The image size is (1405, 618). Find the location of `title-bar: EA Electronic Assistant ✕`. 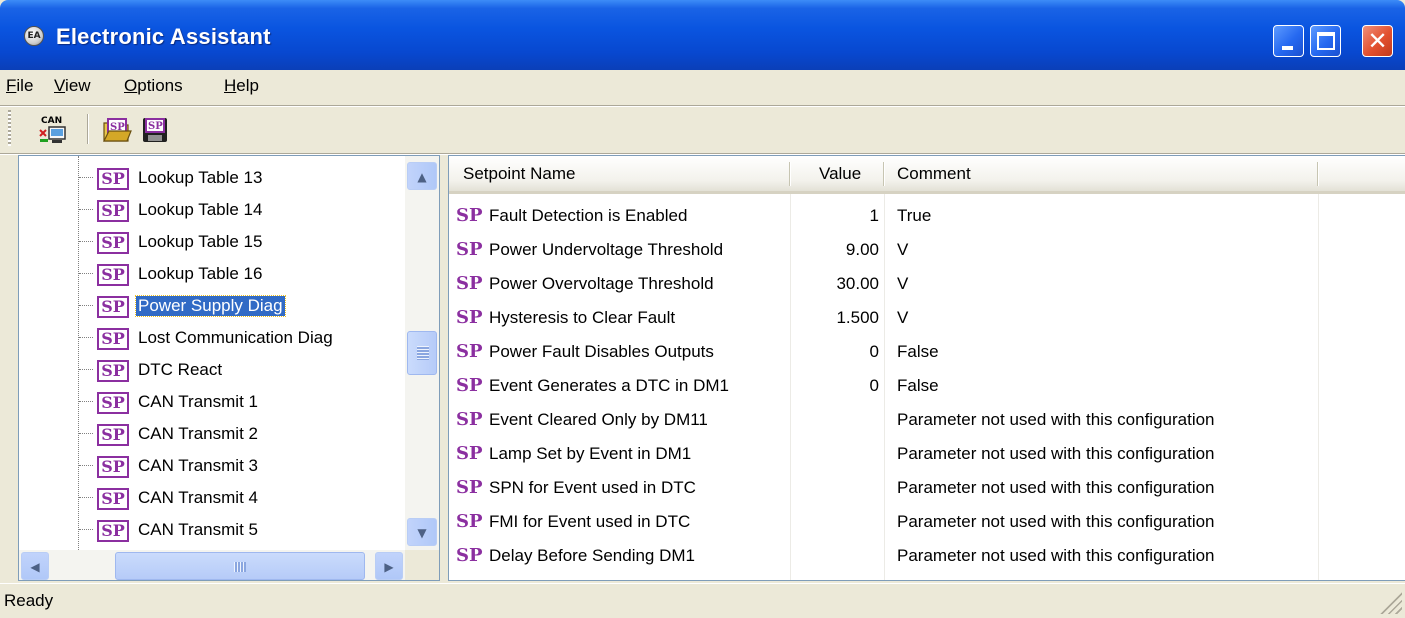

title-bar: EA Electronic Assistant ✕ is located at coordinates (702, 35).